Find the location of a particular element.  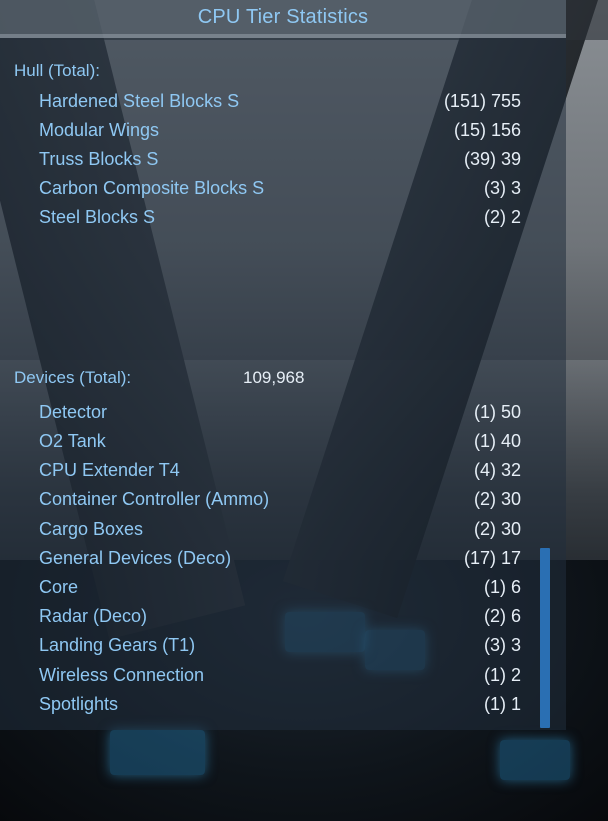

device-row: Detector (1) 50 is located at coordinates (280, 412).